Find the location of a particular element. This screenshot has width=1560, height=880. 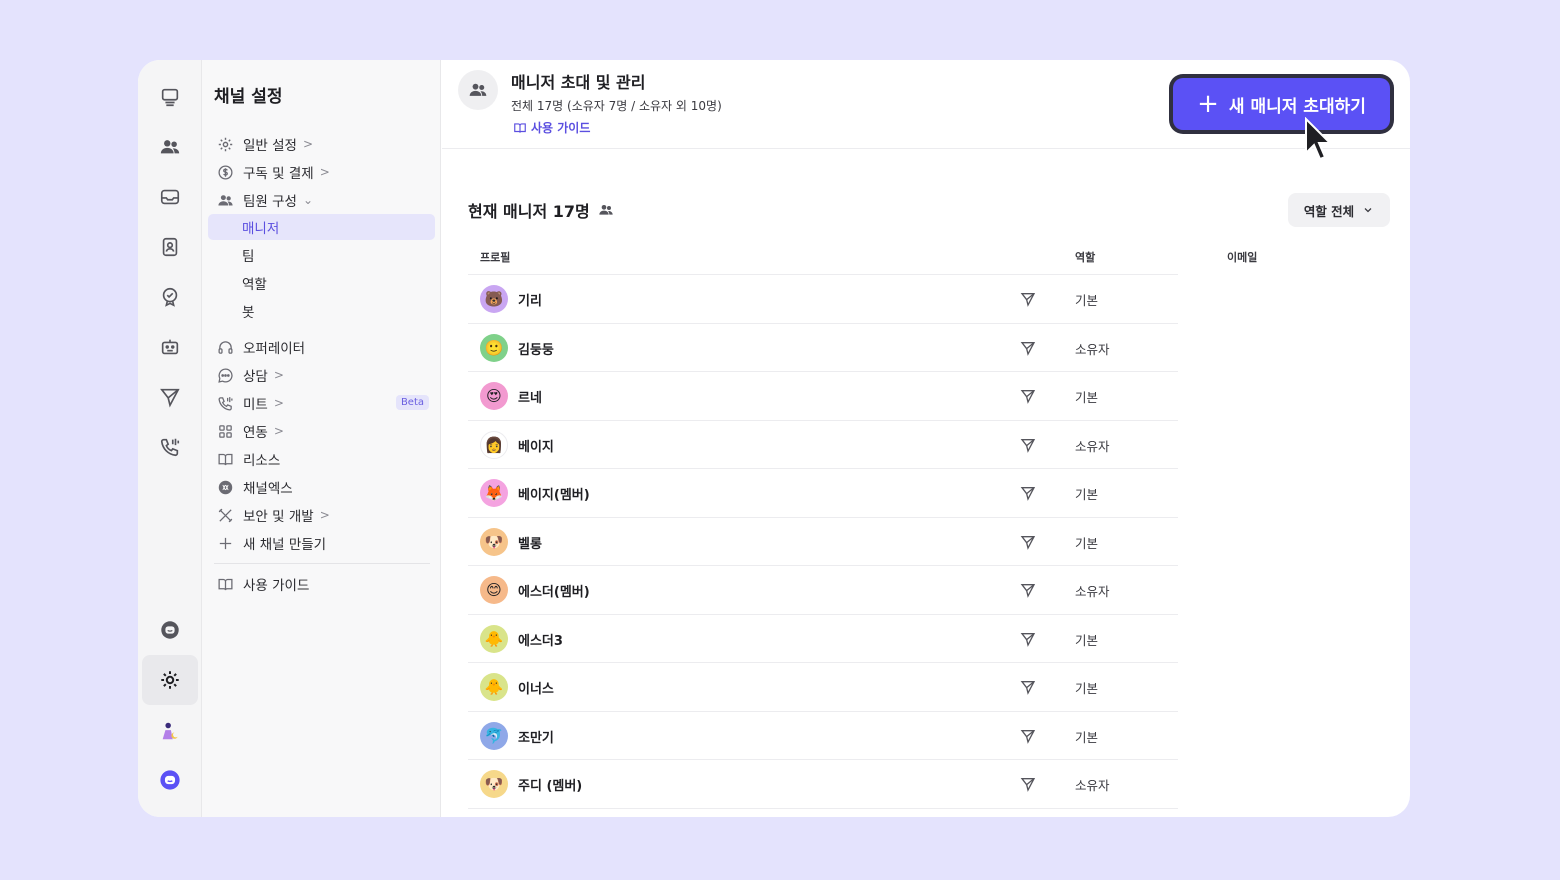

sidebar-item-label: 팀 is located at coordinates (248, 257).